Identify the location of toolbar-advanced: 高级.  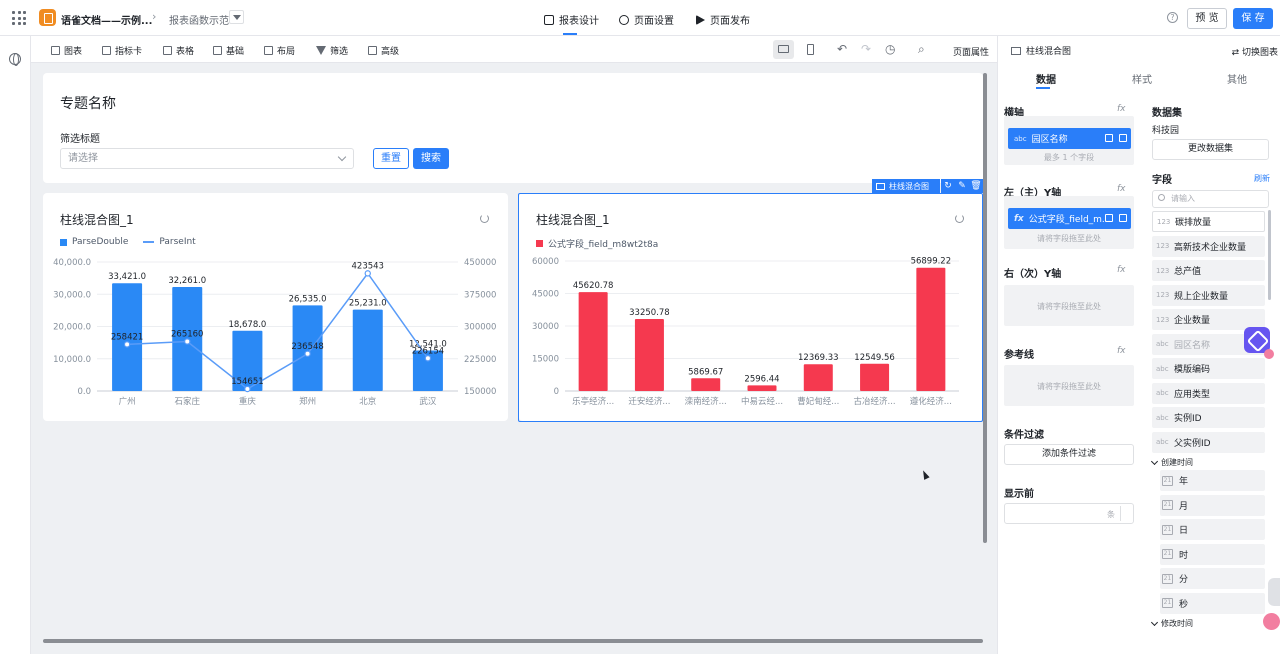
(383, 50).